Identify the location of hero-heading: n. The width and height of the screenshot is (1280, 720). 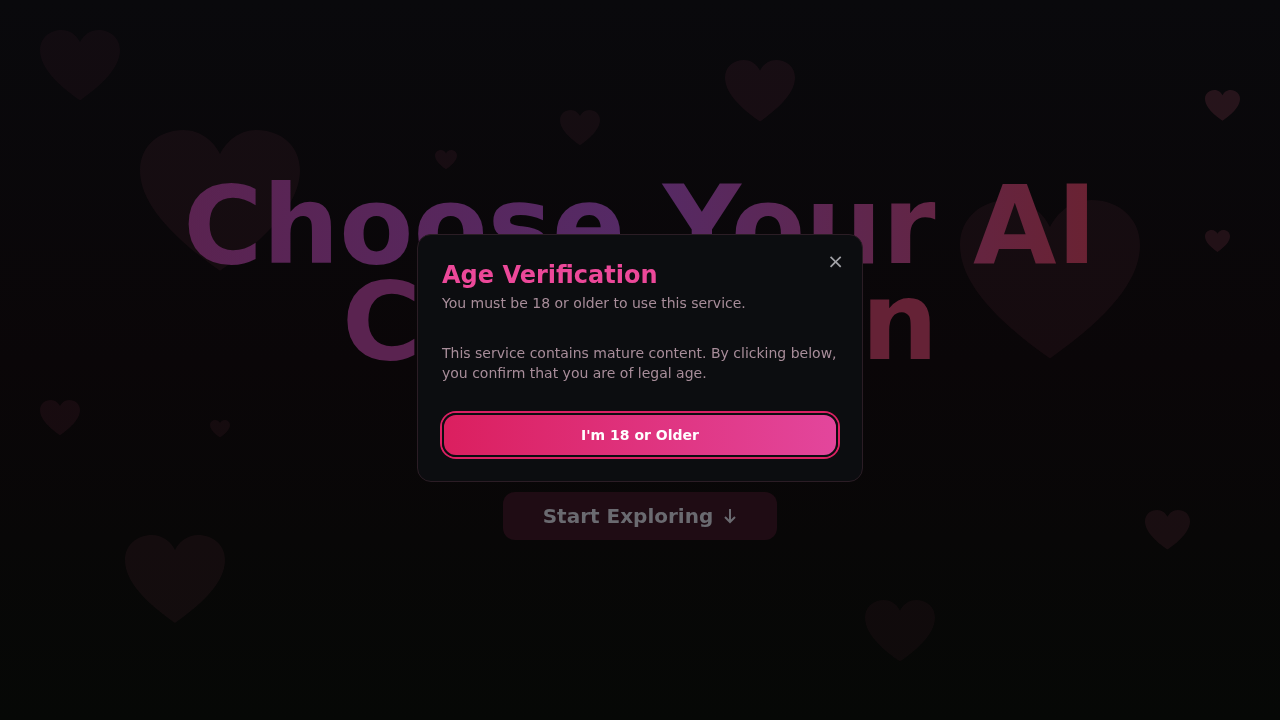
(900, 322).